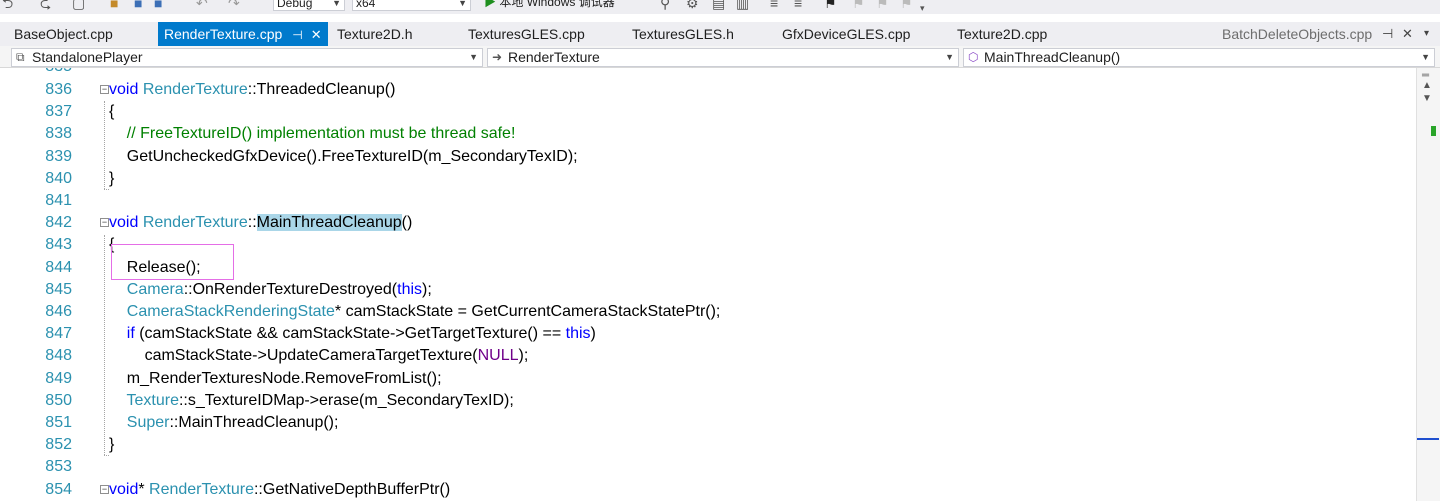 Image resolution: width=1440 pixels, height=501 pixels. I want to click on code-text: Camera::OnRenderTextureDestroyed(this);, so click(270, 290).